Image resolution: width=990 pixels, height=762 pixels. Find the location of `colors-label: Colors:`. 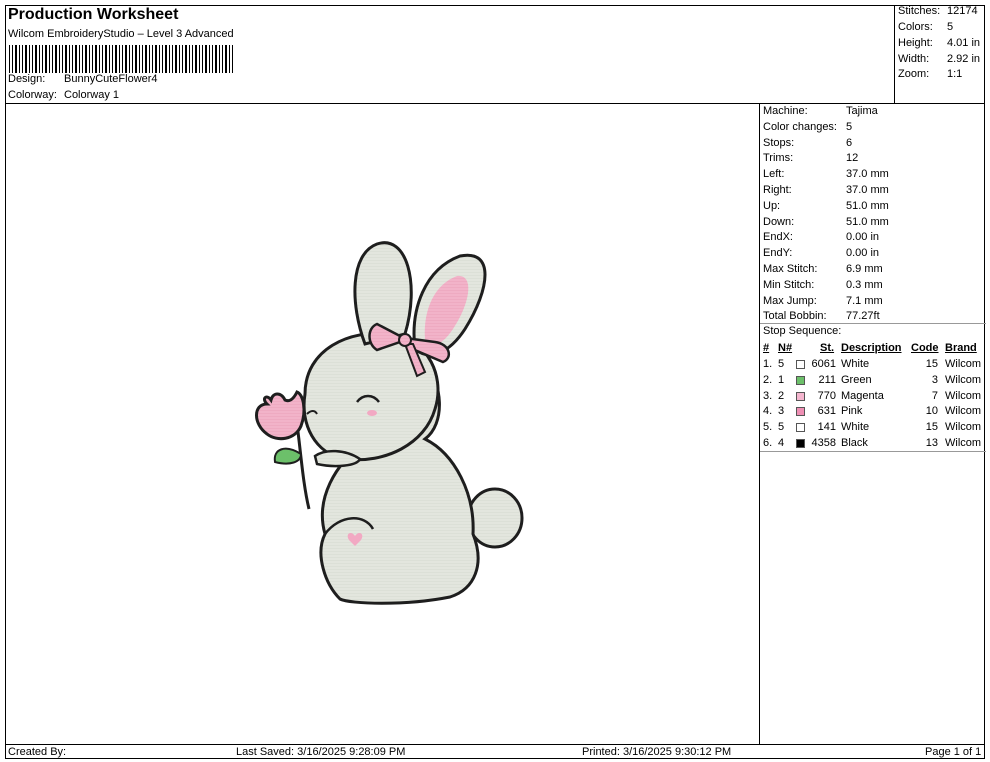

colors-label: Colors: is located at coordinates (915, 27).